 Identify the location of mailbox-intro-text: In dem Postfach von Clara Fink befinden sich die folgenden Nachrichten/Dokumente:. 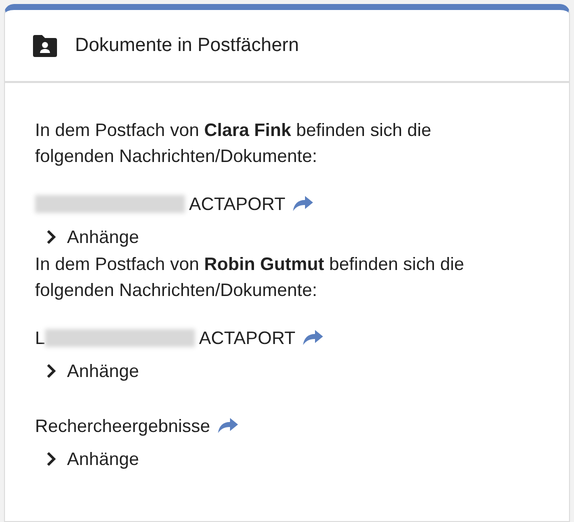
(233, 143).